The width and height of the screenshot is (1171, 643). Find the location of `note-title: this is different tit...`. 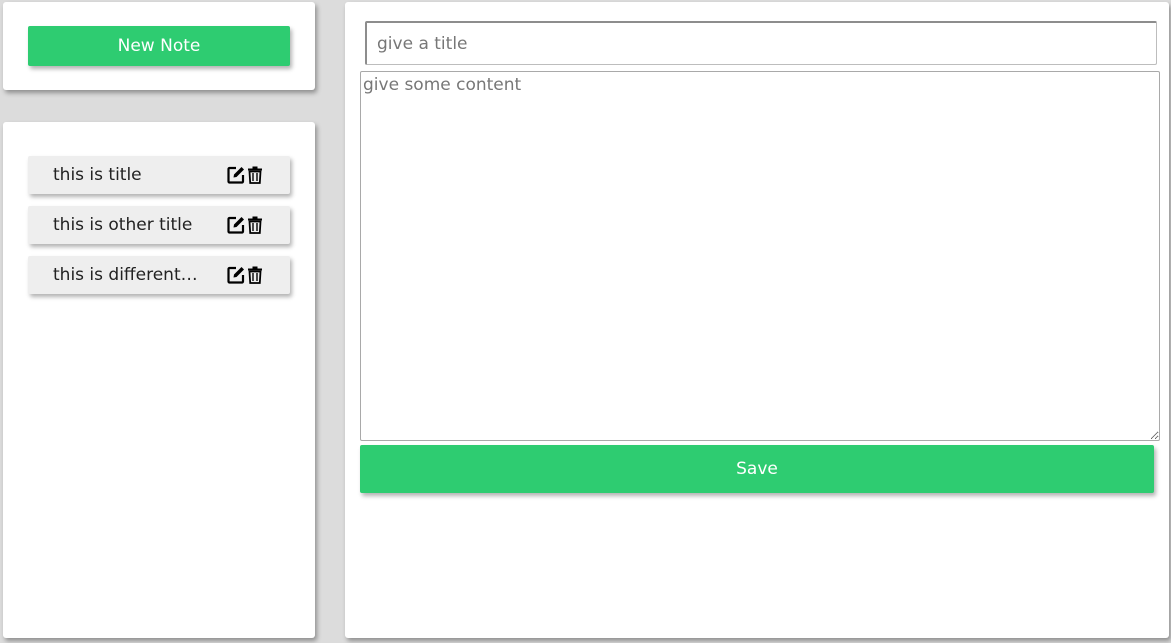

note-title: this is different tit... is located at coordinates (128, 275).